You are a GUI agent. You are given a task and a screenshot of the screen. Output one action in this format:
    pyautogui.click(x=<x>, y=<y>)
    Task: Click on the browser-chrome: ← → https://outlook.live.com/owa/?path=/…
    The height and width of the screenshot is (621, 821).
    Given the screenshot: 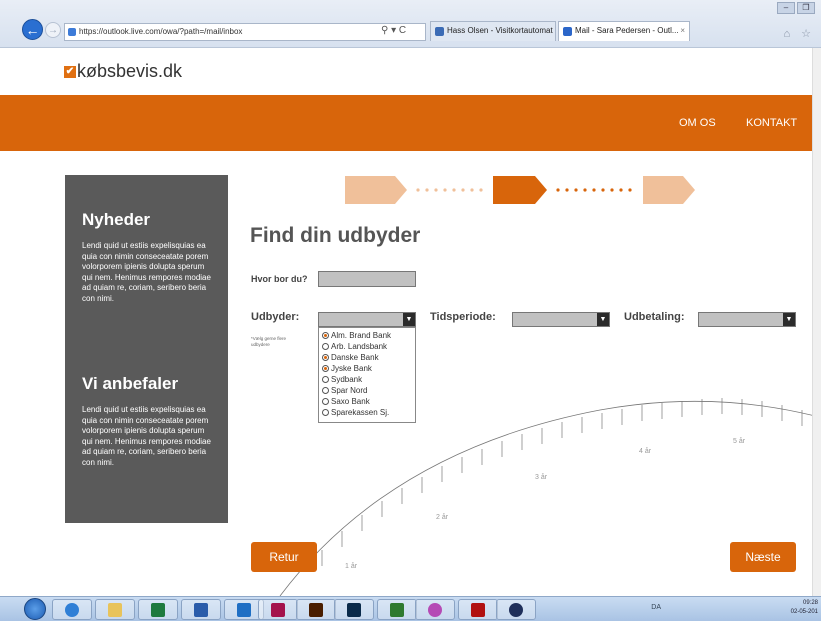 What is the action you would take?
    pyautogui.click(x=410, y=24)
    